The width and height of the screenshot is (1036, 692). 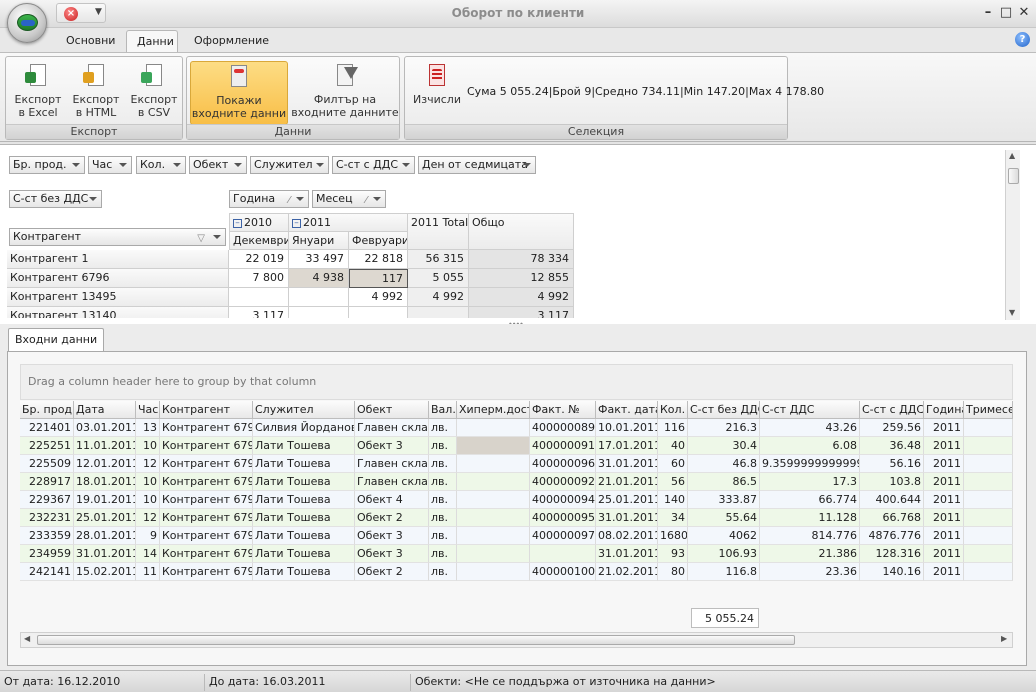 What do you see at coordinates (673, 572) in the screenshot?
I see `grid-cell: 80` at bounding box center [673, 572].